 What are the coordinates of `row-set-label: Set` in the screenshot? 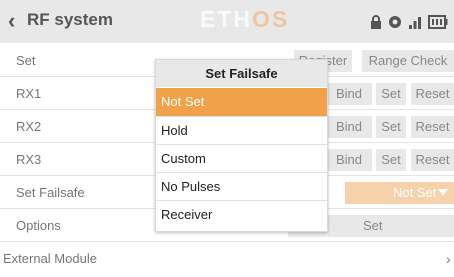 It's located at (26, 60).